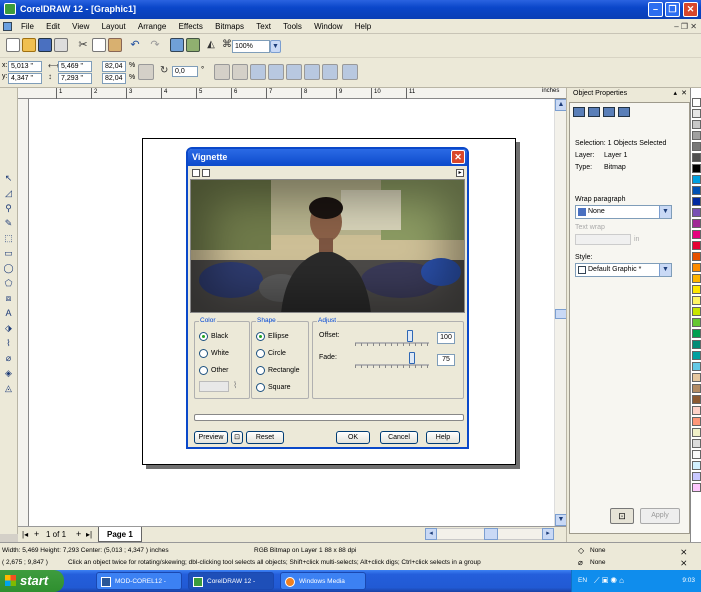  I want to click on preview-button: Preview, so click(211, 437).